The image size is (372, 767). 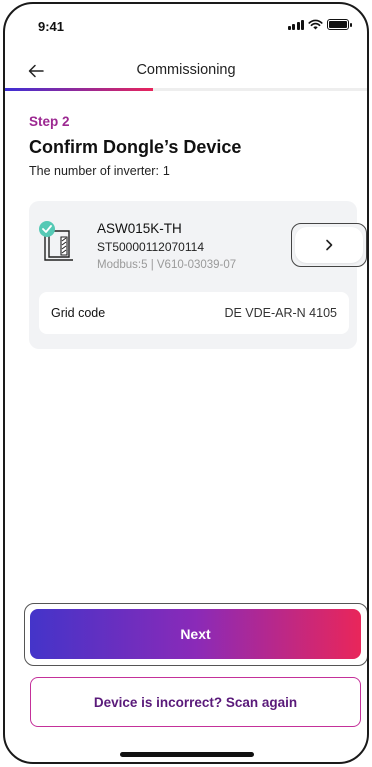 I want to click on nav-bar: Commissioning, so click(x=186, y=71).